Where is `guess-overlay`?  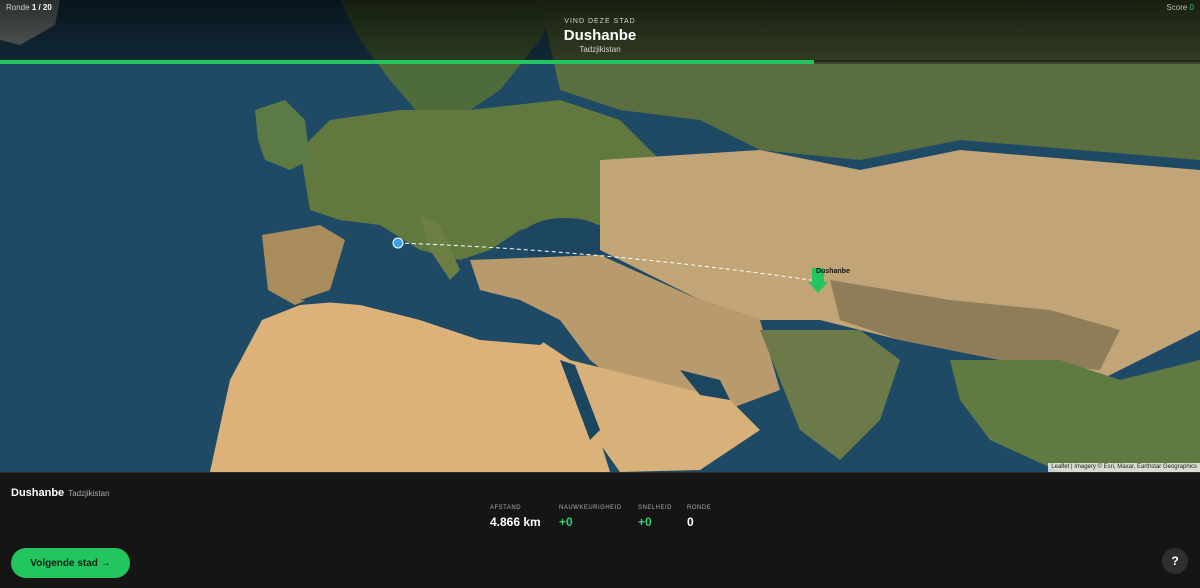
guess-overlay is located at coordinates (610, 265).